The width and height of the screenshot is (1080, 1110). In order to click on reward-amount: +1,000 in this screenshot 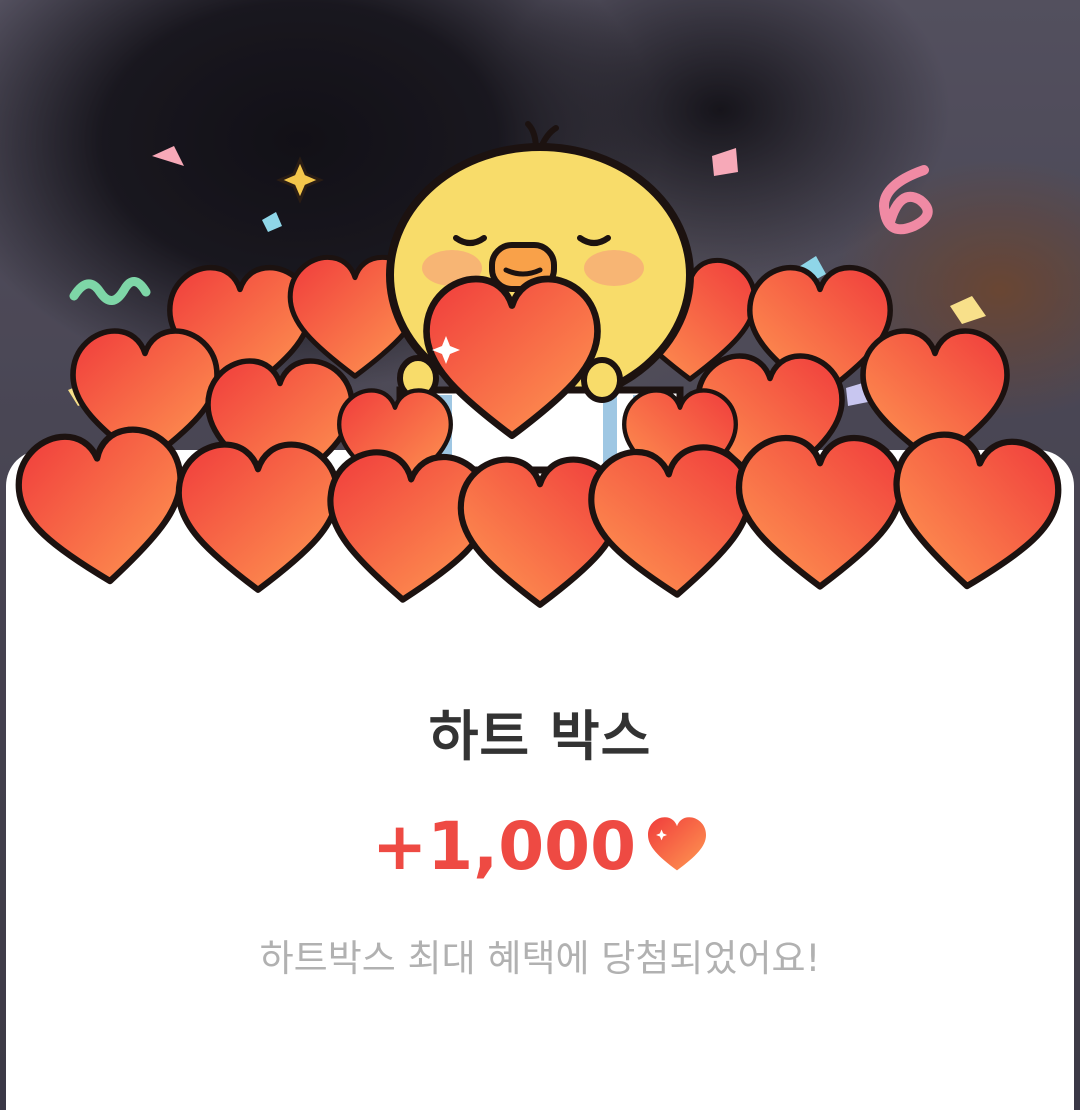, I will do `click(504, 846)`.